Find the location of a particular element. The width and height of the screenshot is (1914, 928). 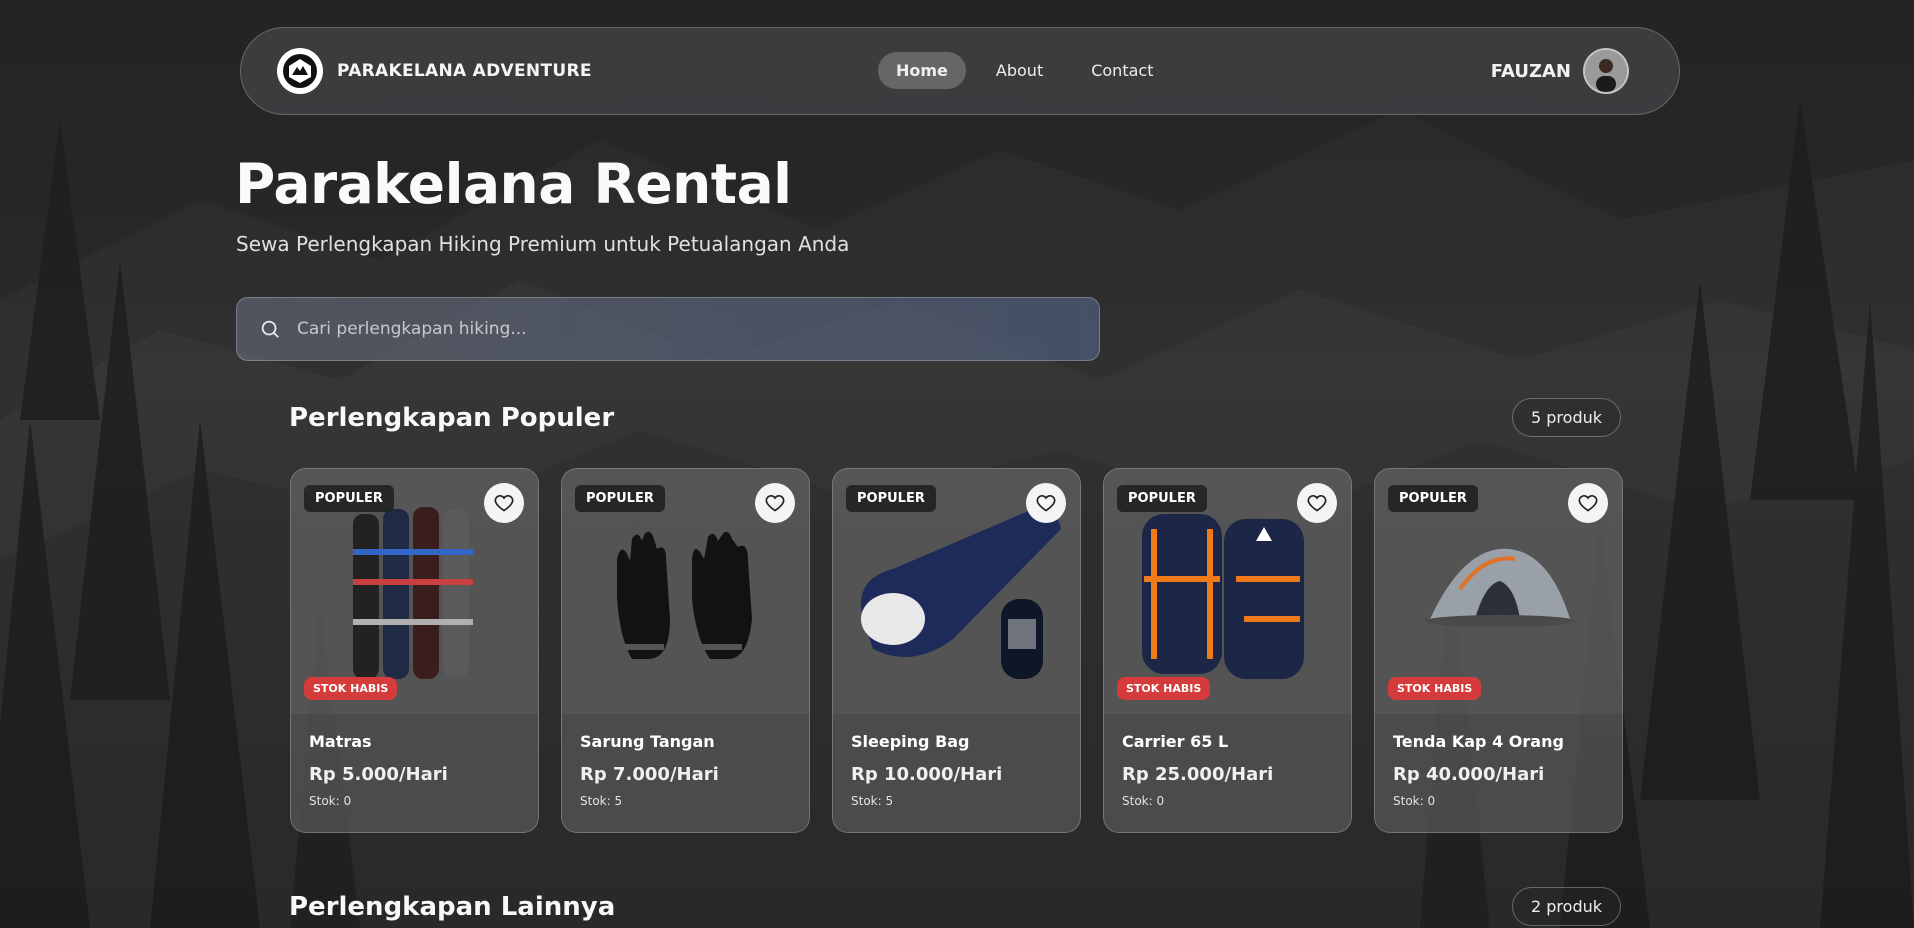

nav-about: About is located at coordinates (1019, 70).